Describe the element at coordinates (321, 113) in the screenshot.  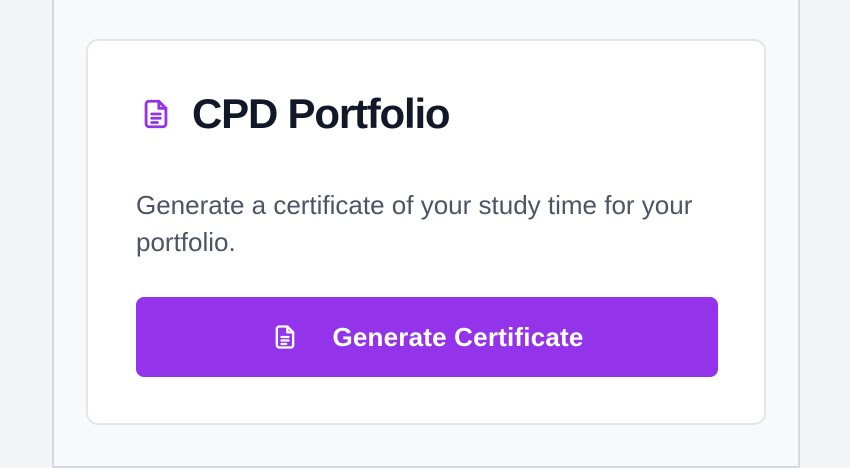
I see `card-title: CPD Portfolio` at that location.